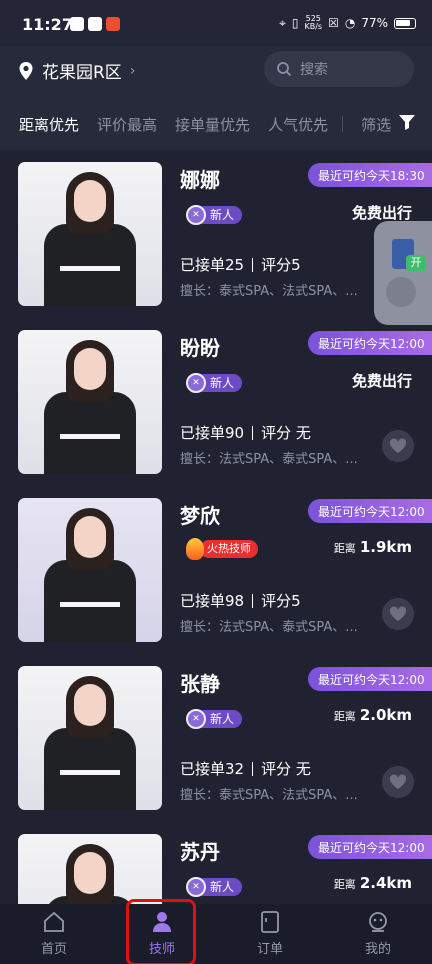 The height and width of the screenshot is (964, 432). What do you see at coordinates (295, 23) in the screenshot?
I see `vibrate-icon: ▯` at bounding box center [295, 23].